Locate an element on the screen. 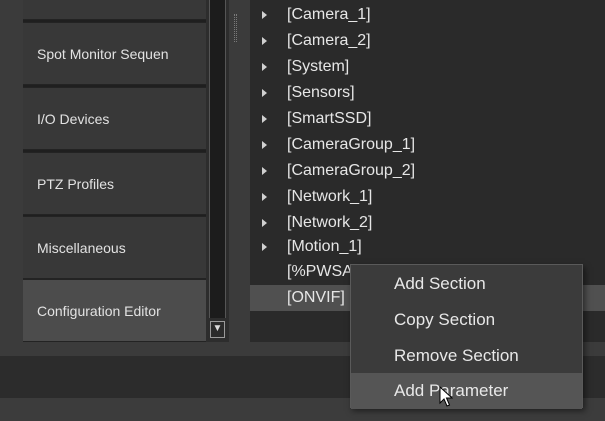  sidebar-item-miscellaneous: Miscellaneous is located at coordinates (114, 247).